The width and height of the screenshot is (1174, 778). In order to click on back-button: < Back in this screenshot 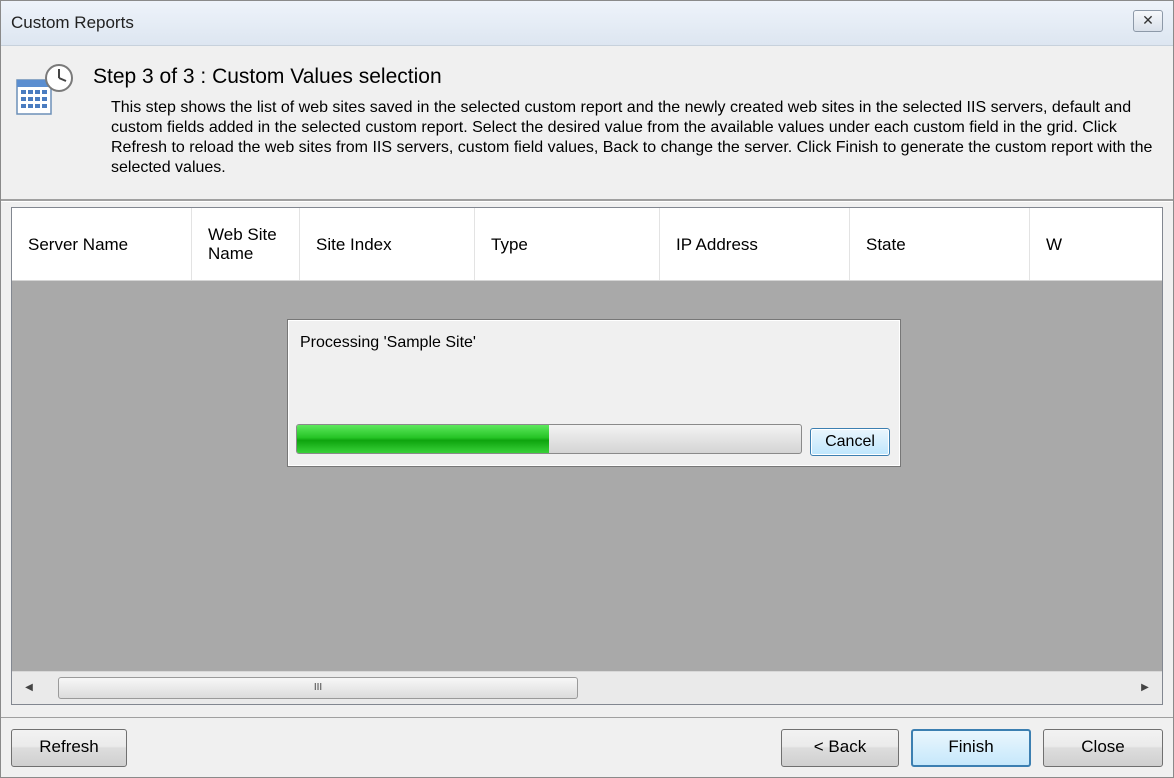, I will do `click(840, 748)`.